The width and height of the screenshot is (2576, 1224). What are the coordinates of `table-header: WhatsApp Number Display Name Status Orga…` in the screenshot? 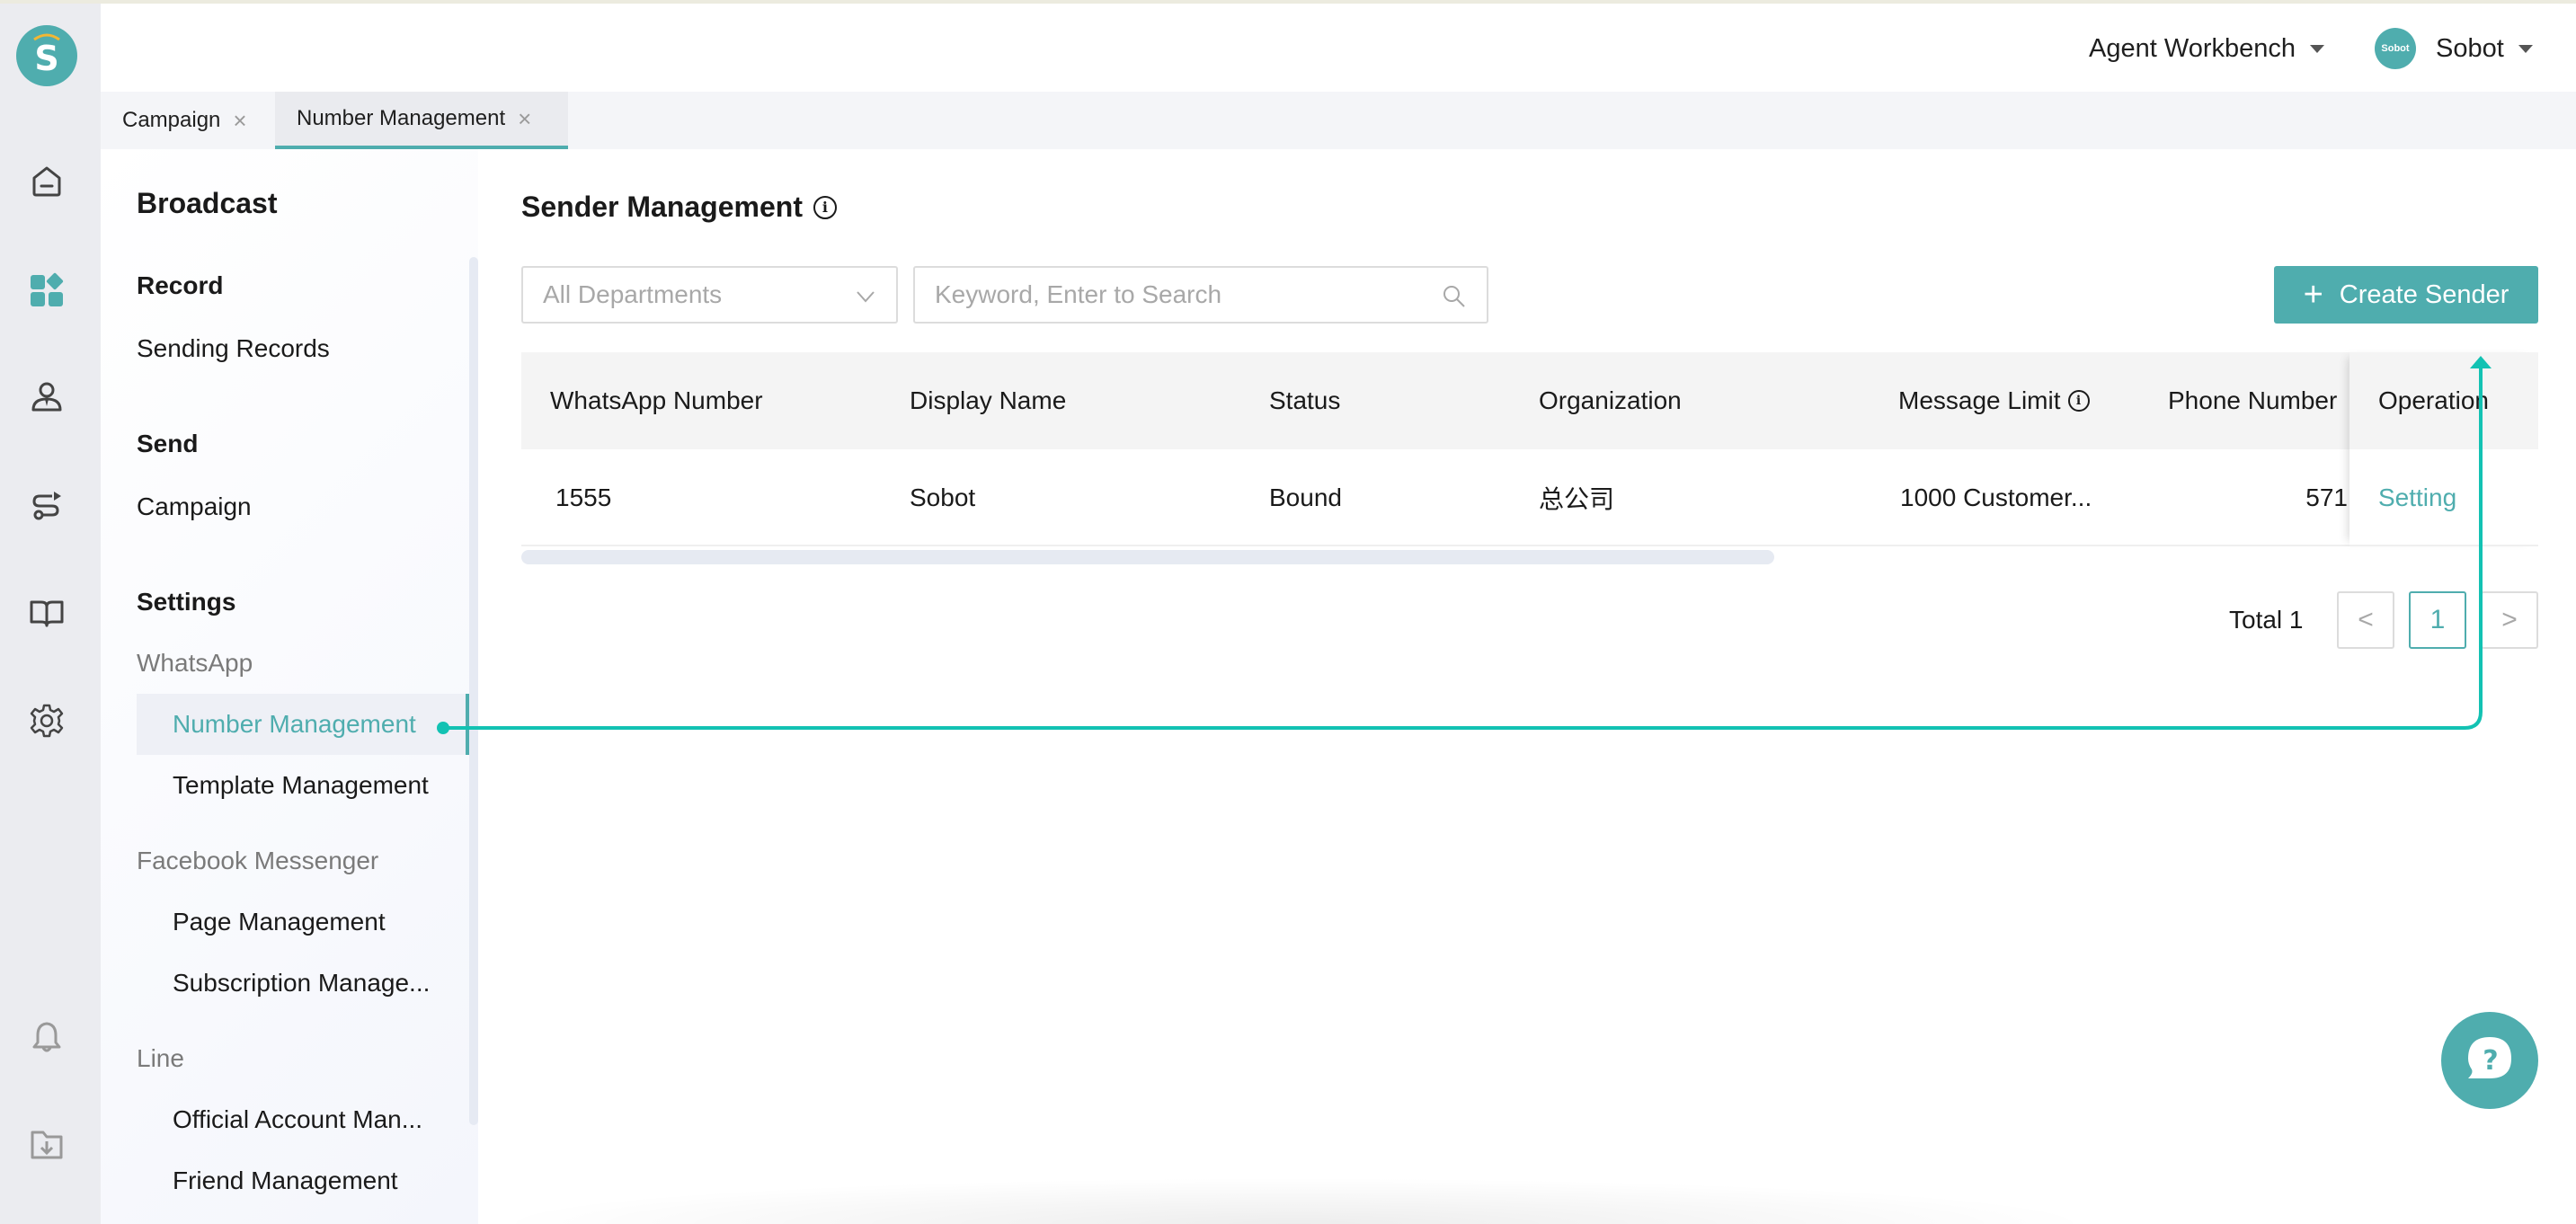 It's located at (1529, 400).